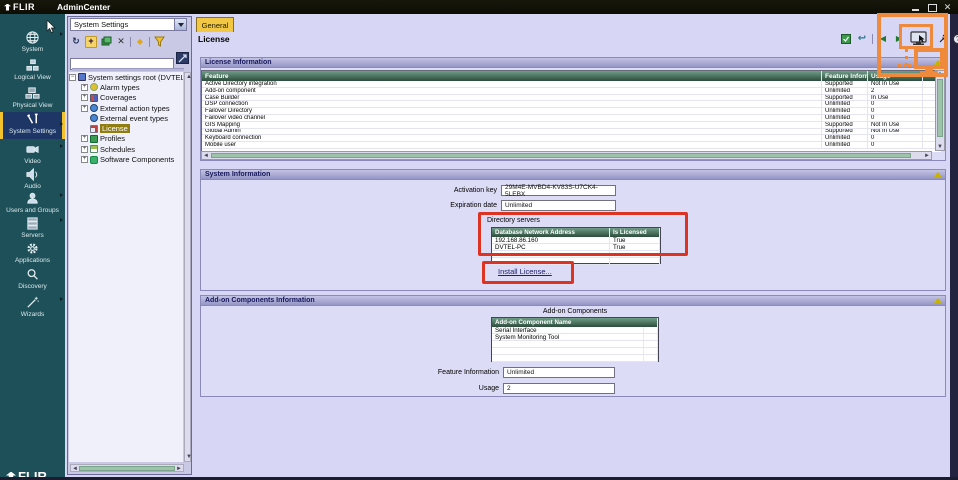  I want to click on sidebar-item-servers: Servers, so click(32, 229).